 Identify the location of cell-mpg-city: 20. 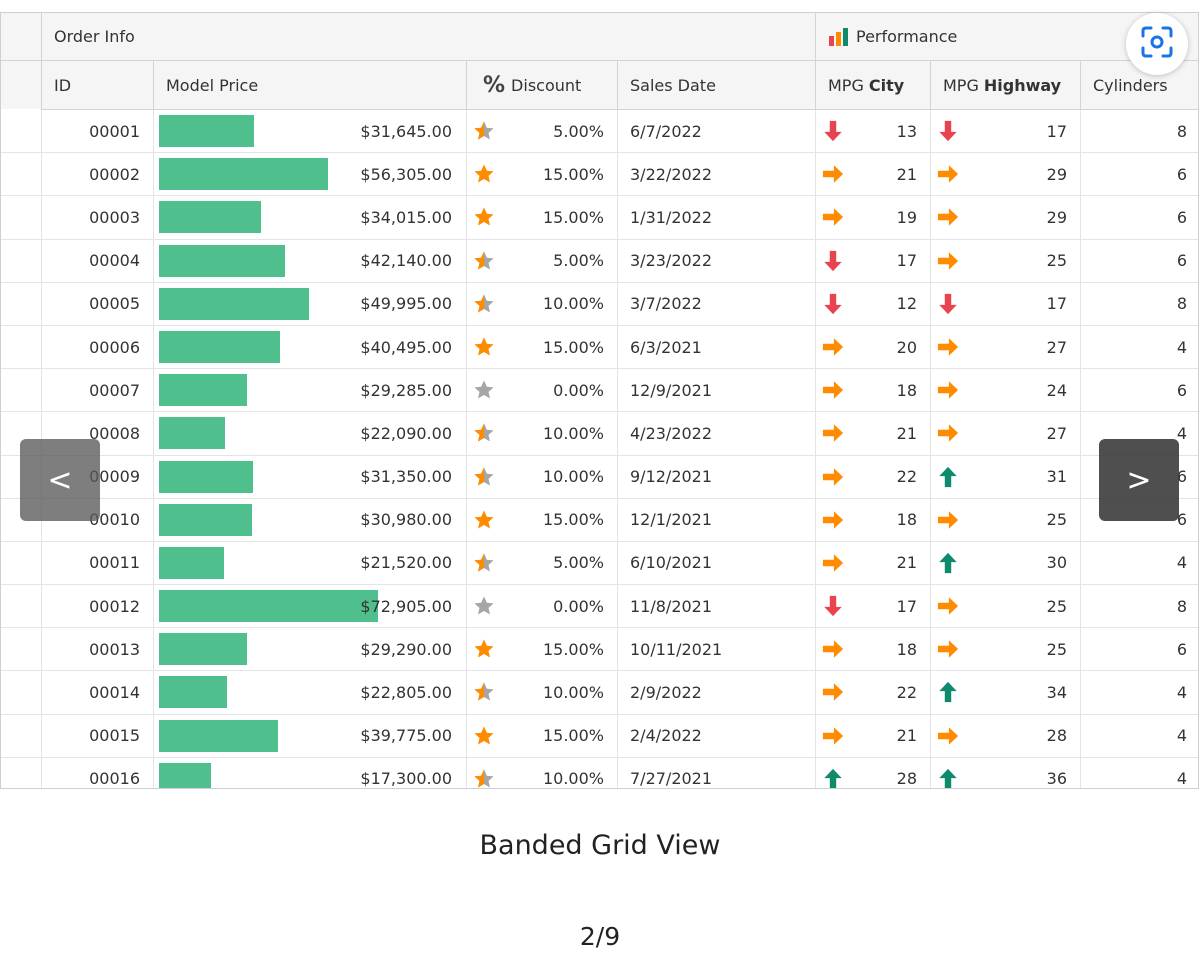
(873, 347).